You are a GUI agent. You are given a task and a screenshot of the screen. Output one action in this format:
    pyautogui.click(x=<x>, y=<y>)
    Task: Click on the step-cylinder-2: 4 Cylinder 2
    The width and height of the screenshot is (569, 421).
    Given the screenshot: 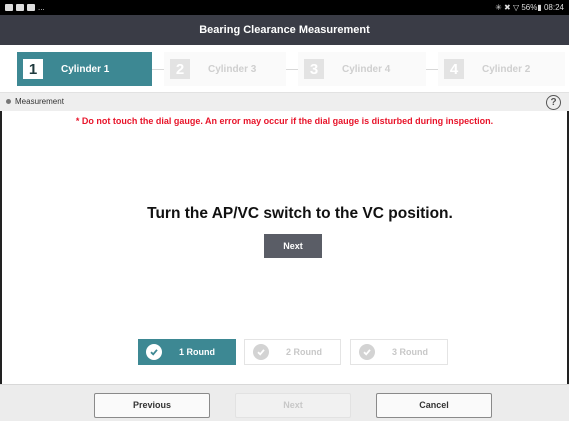 What is the action you would take?
    pyautogui.click(x=501, y=69)
    